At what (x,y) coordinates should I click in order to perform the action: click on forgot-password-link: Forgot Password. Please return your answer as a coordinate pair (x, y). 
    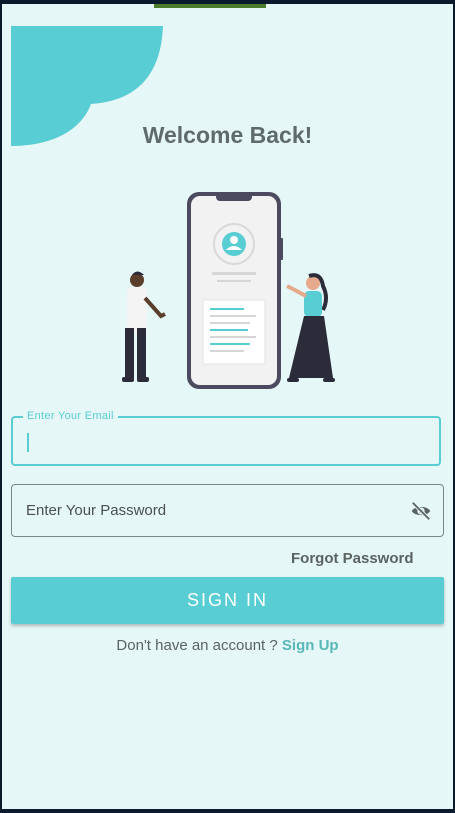
    Looking at the image, I should click on (352, 558).